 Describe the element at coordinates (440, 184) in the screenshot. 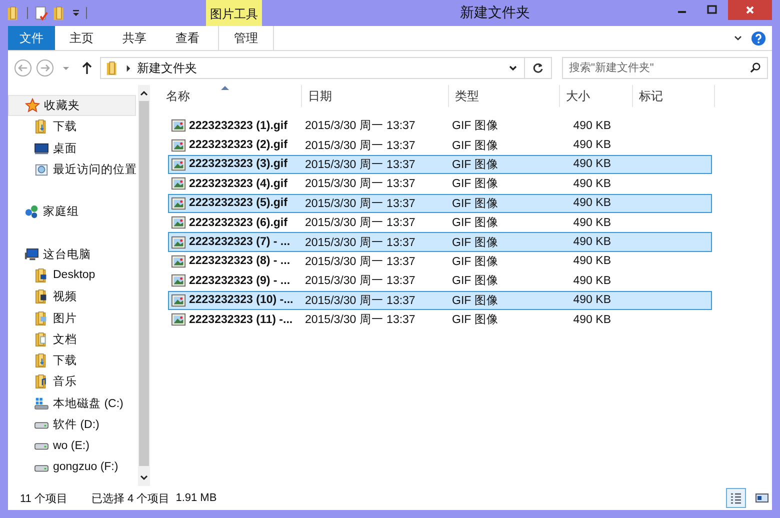

I see `file-row: 2223232323 (4).gif 2015/3/30 周一 13:37 GIF 图像 490 KB` at that location.